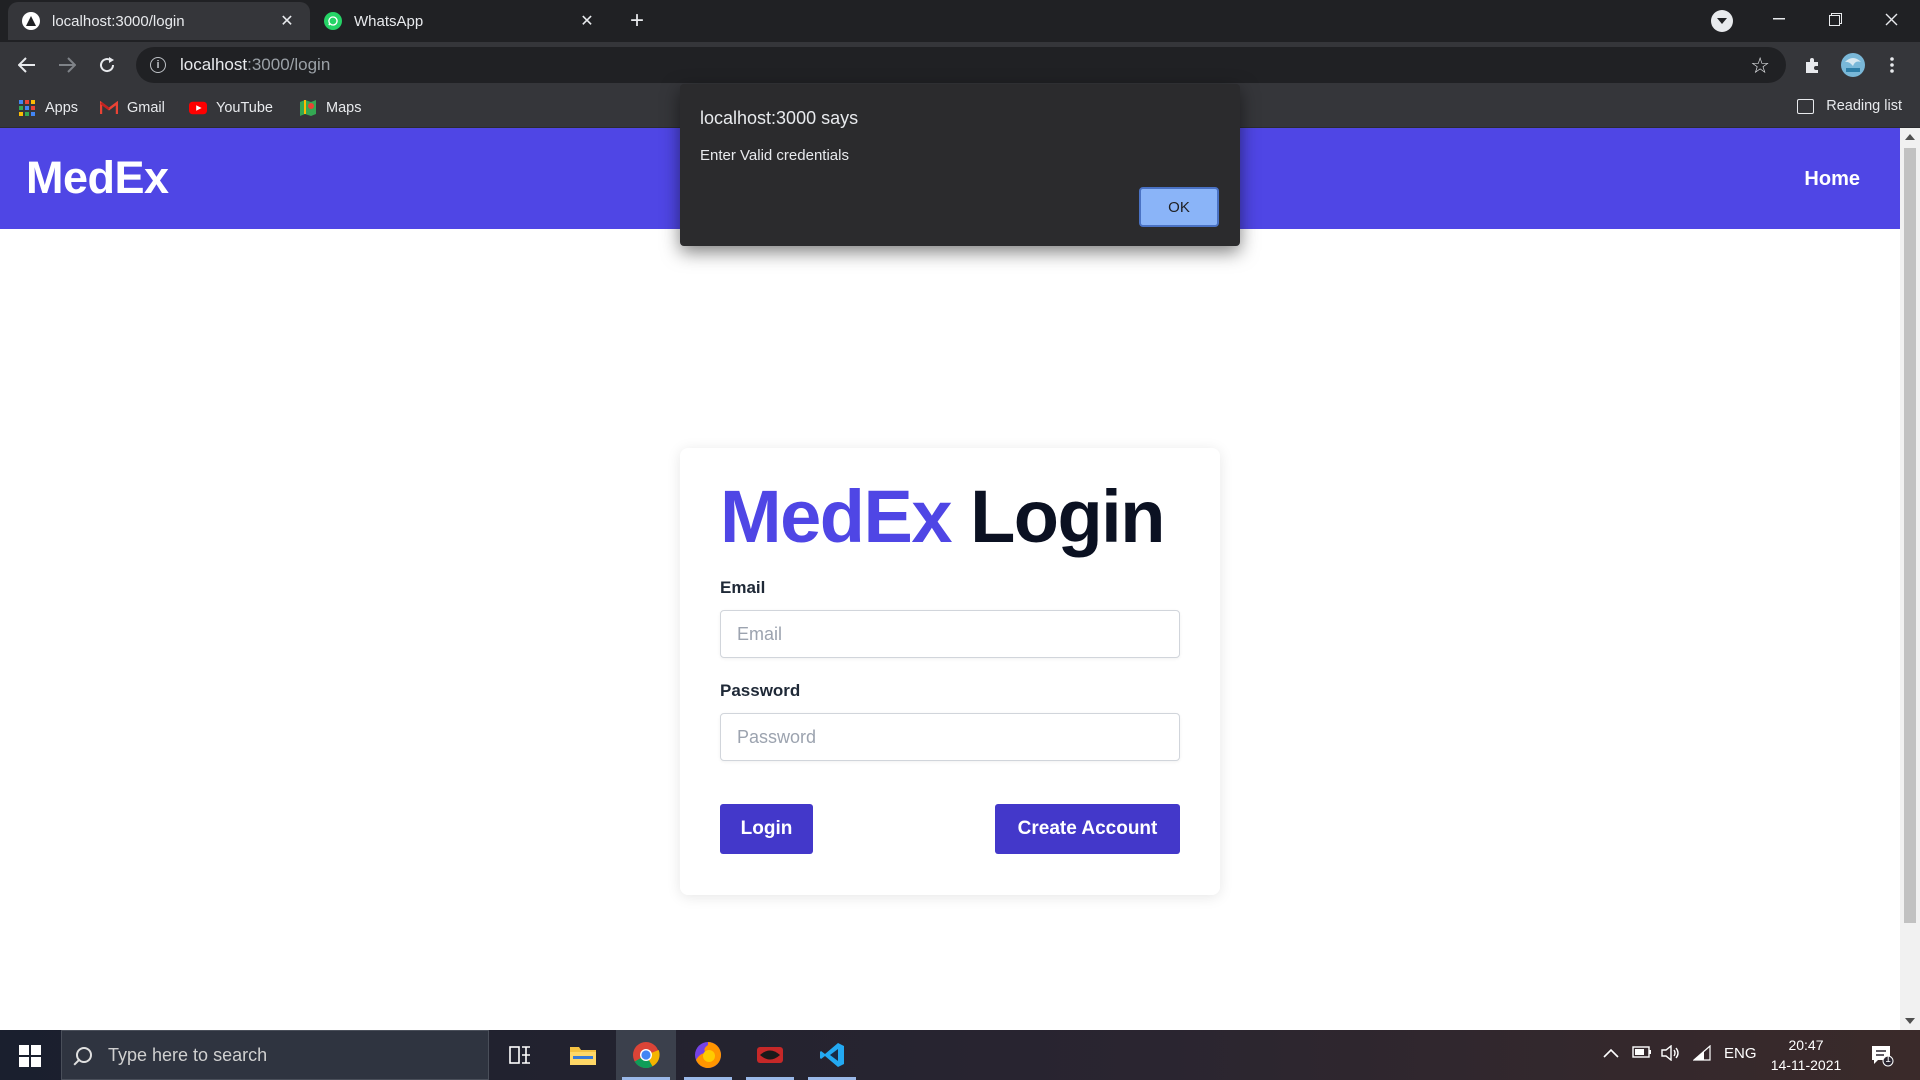  I want to click on taskbar-clock: 20:47 14-11-2021, so click(1806, 1055).